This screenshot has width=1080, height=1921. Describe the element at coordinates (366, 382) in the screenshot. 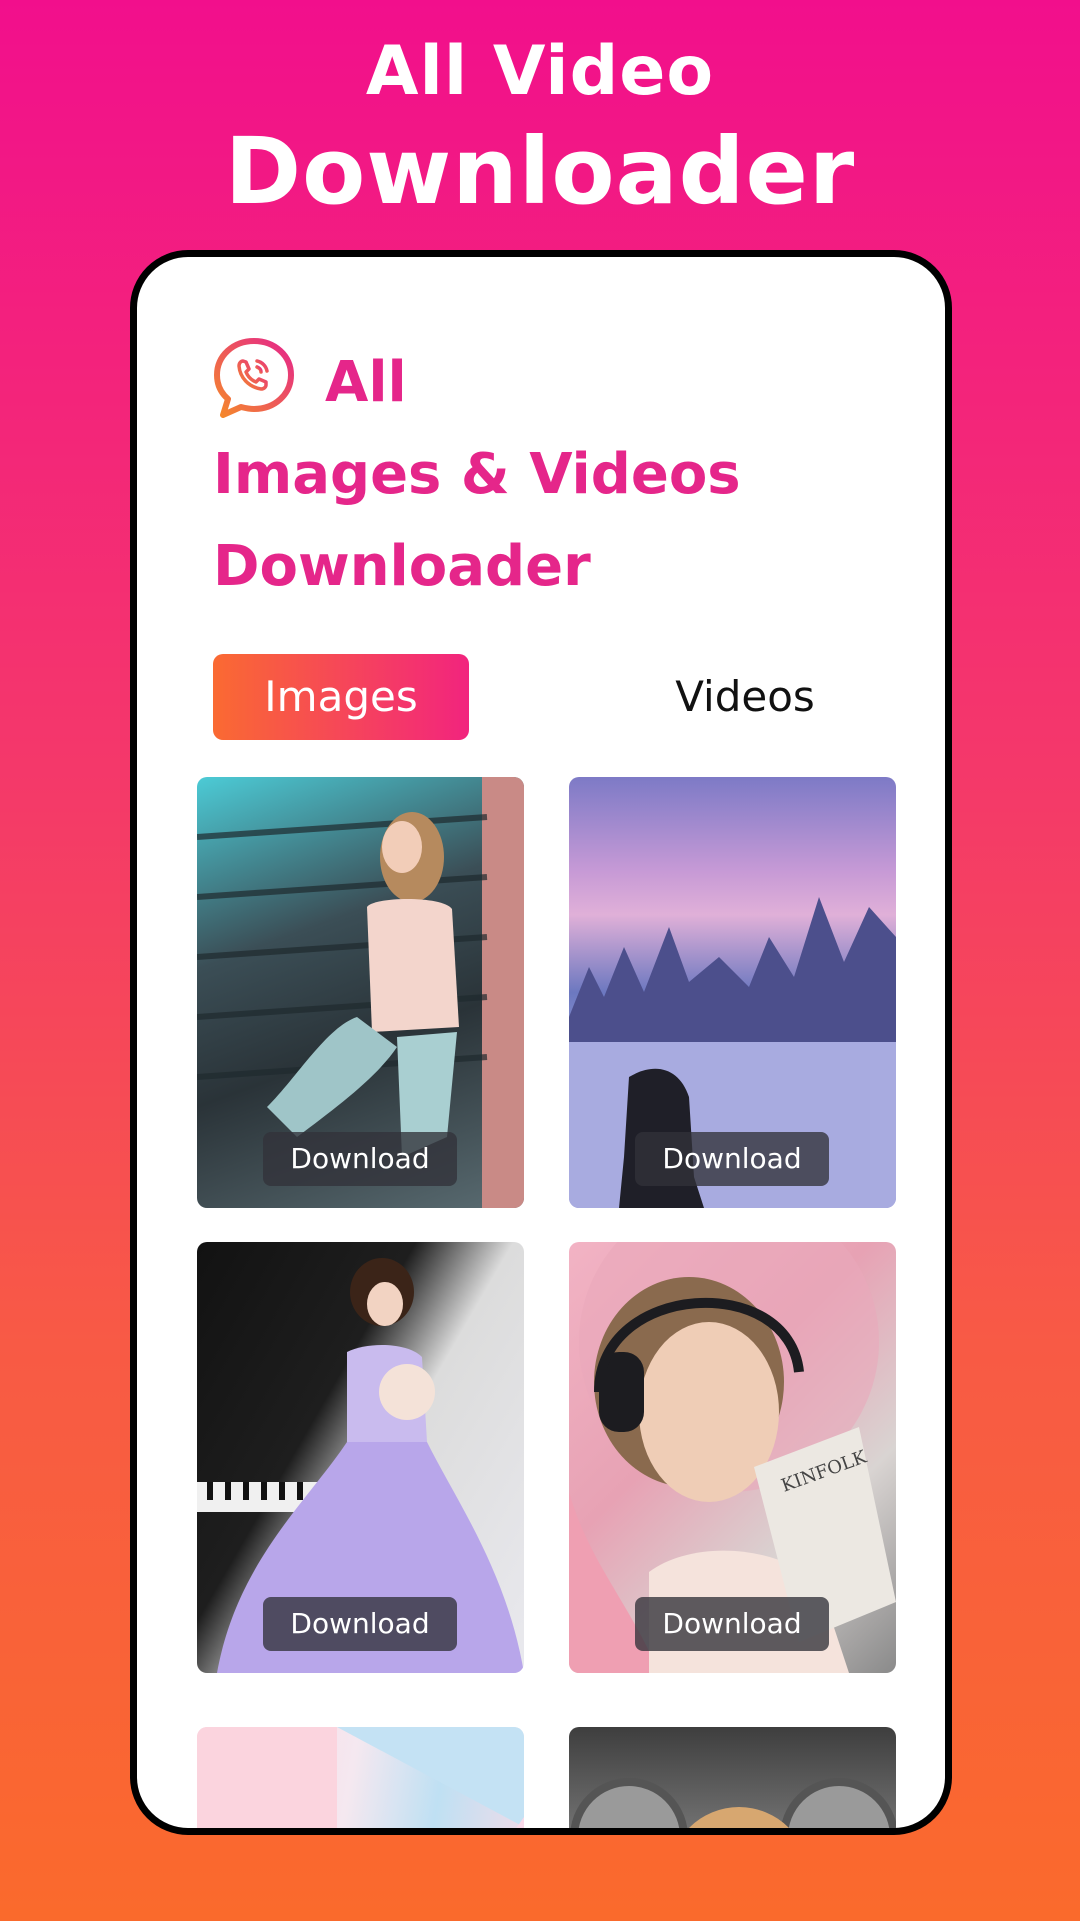

I see `app-title-line1: All` at that location.